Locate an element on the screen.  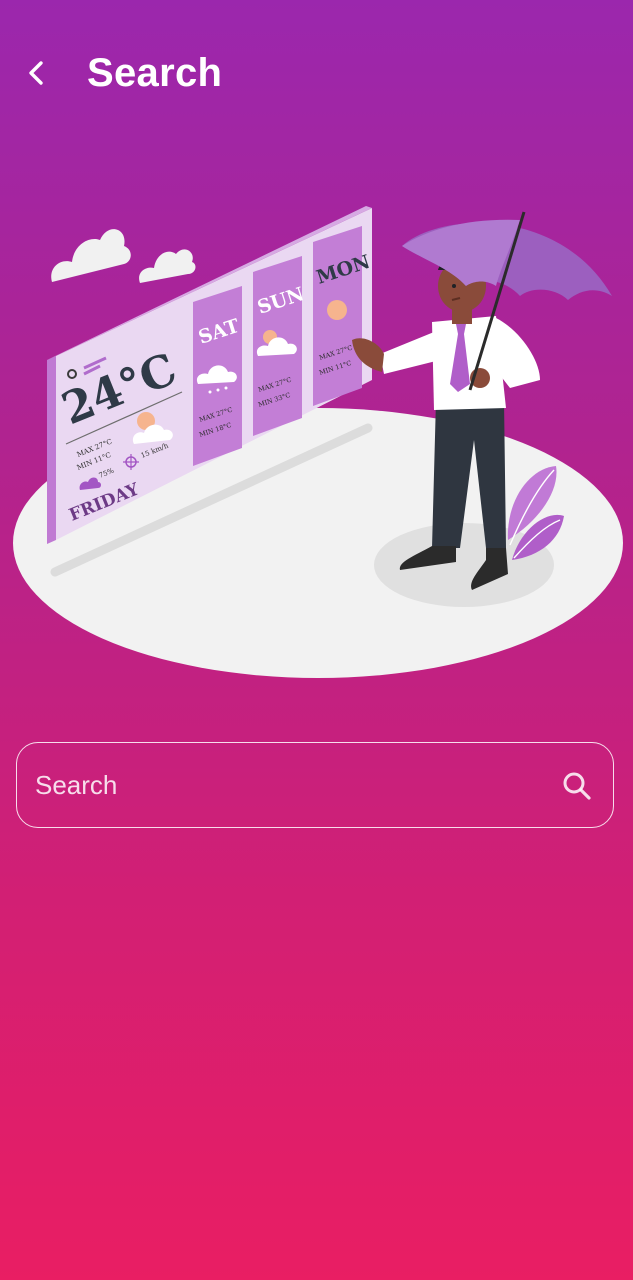
back-button is located at coordinates (37, 73).